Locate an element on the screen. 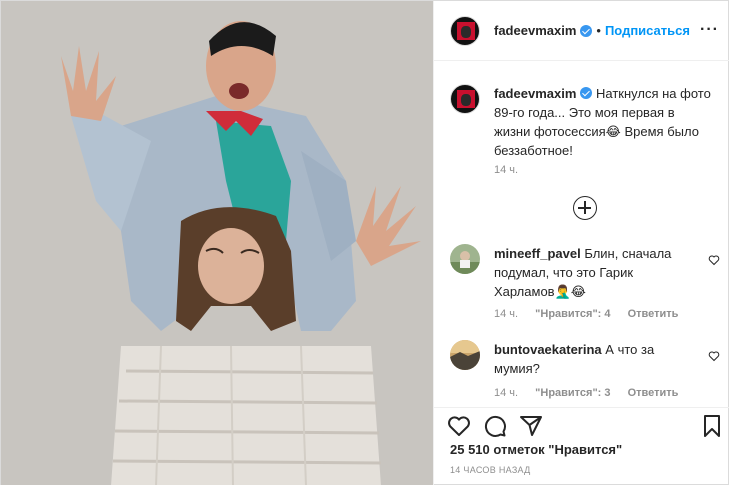  comment-meta: 14 ч. "Нравится": 3 Ответить is located at coordinates (593, 393).